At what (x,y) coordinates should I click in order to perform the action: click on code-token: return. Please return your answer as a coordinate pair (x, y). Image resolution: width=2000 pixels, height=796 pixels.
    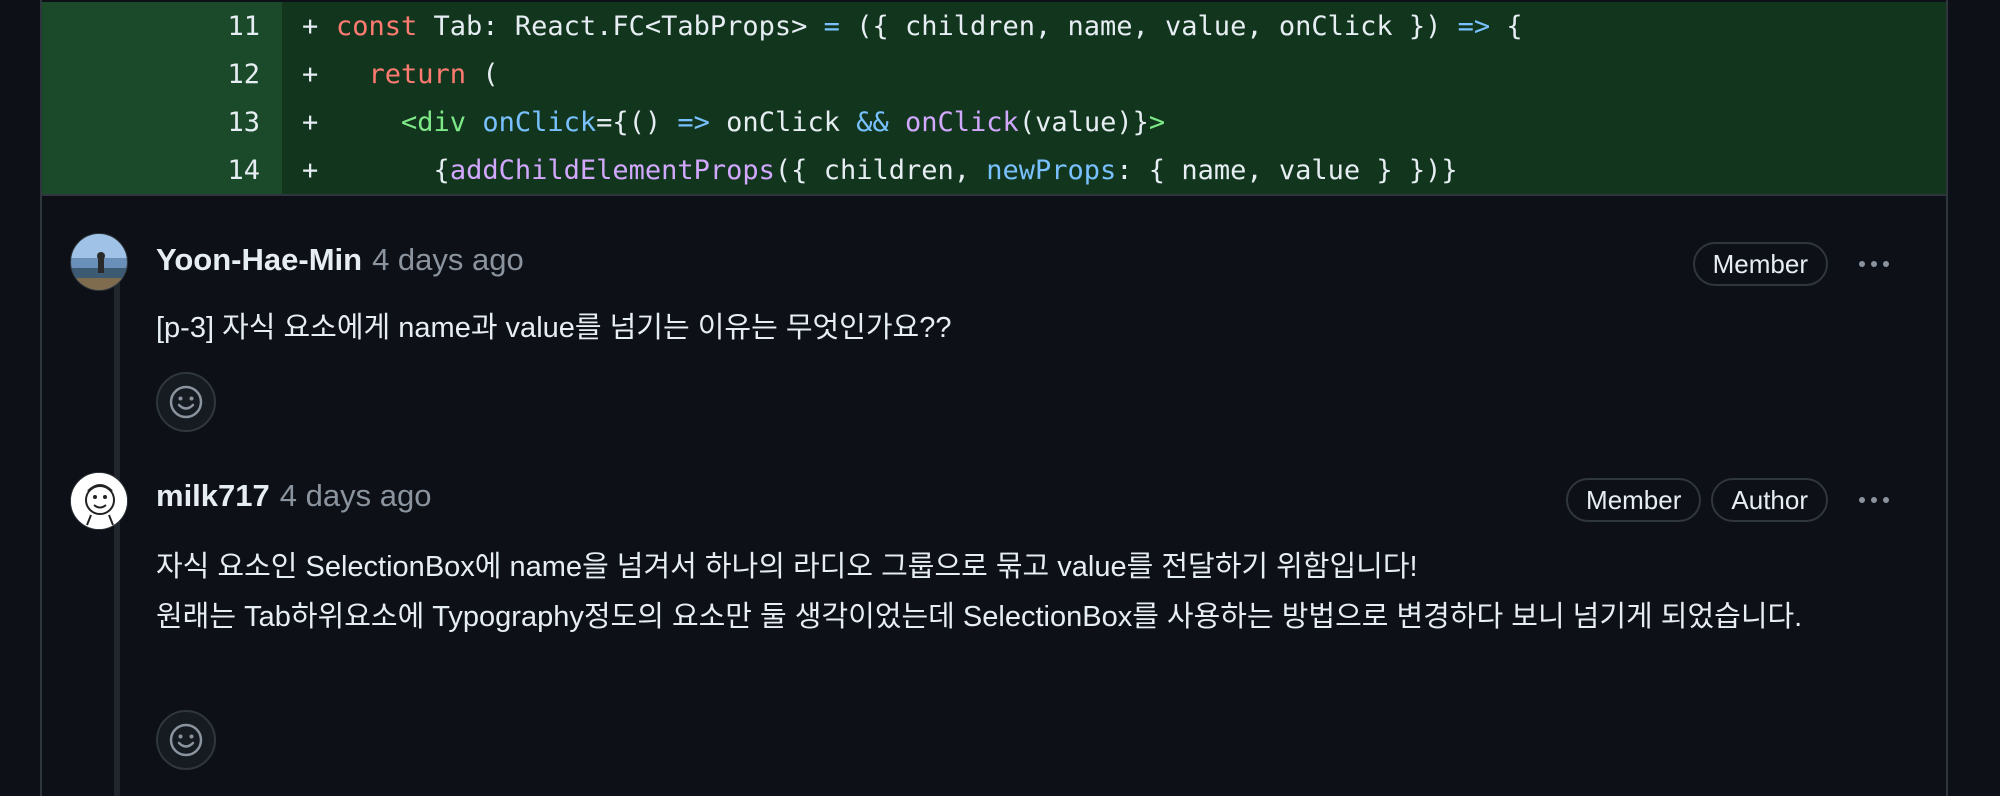
    Looking at the image, I should click on (417, 74).